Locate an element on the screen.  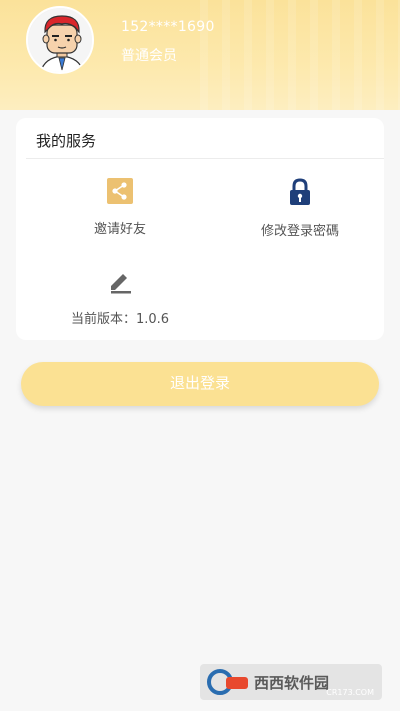
invite-friends-label: 邀请好友 is located at coordinates (119, 229).